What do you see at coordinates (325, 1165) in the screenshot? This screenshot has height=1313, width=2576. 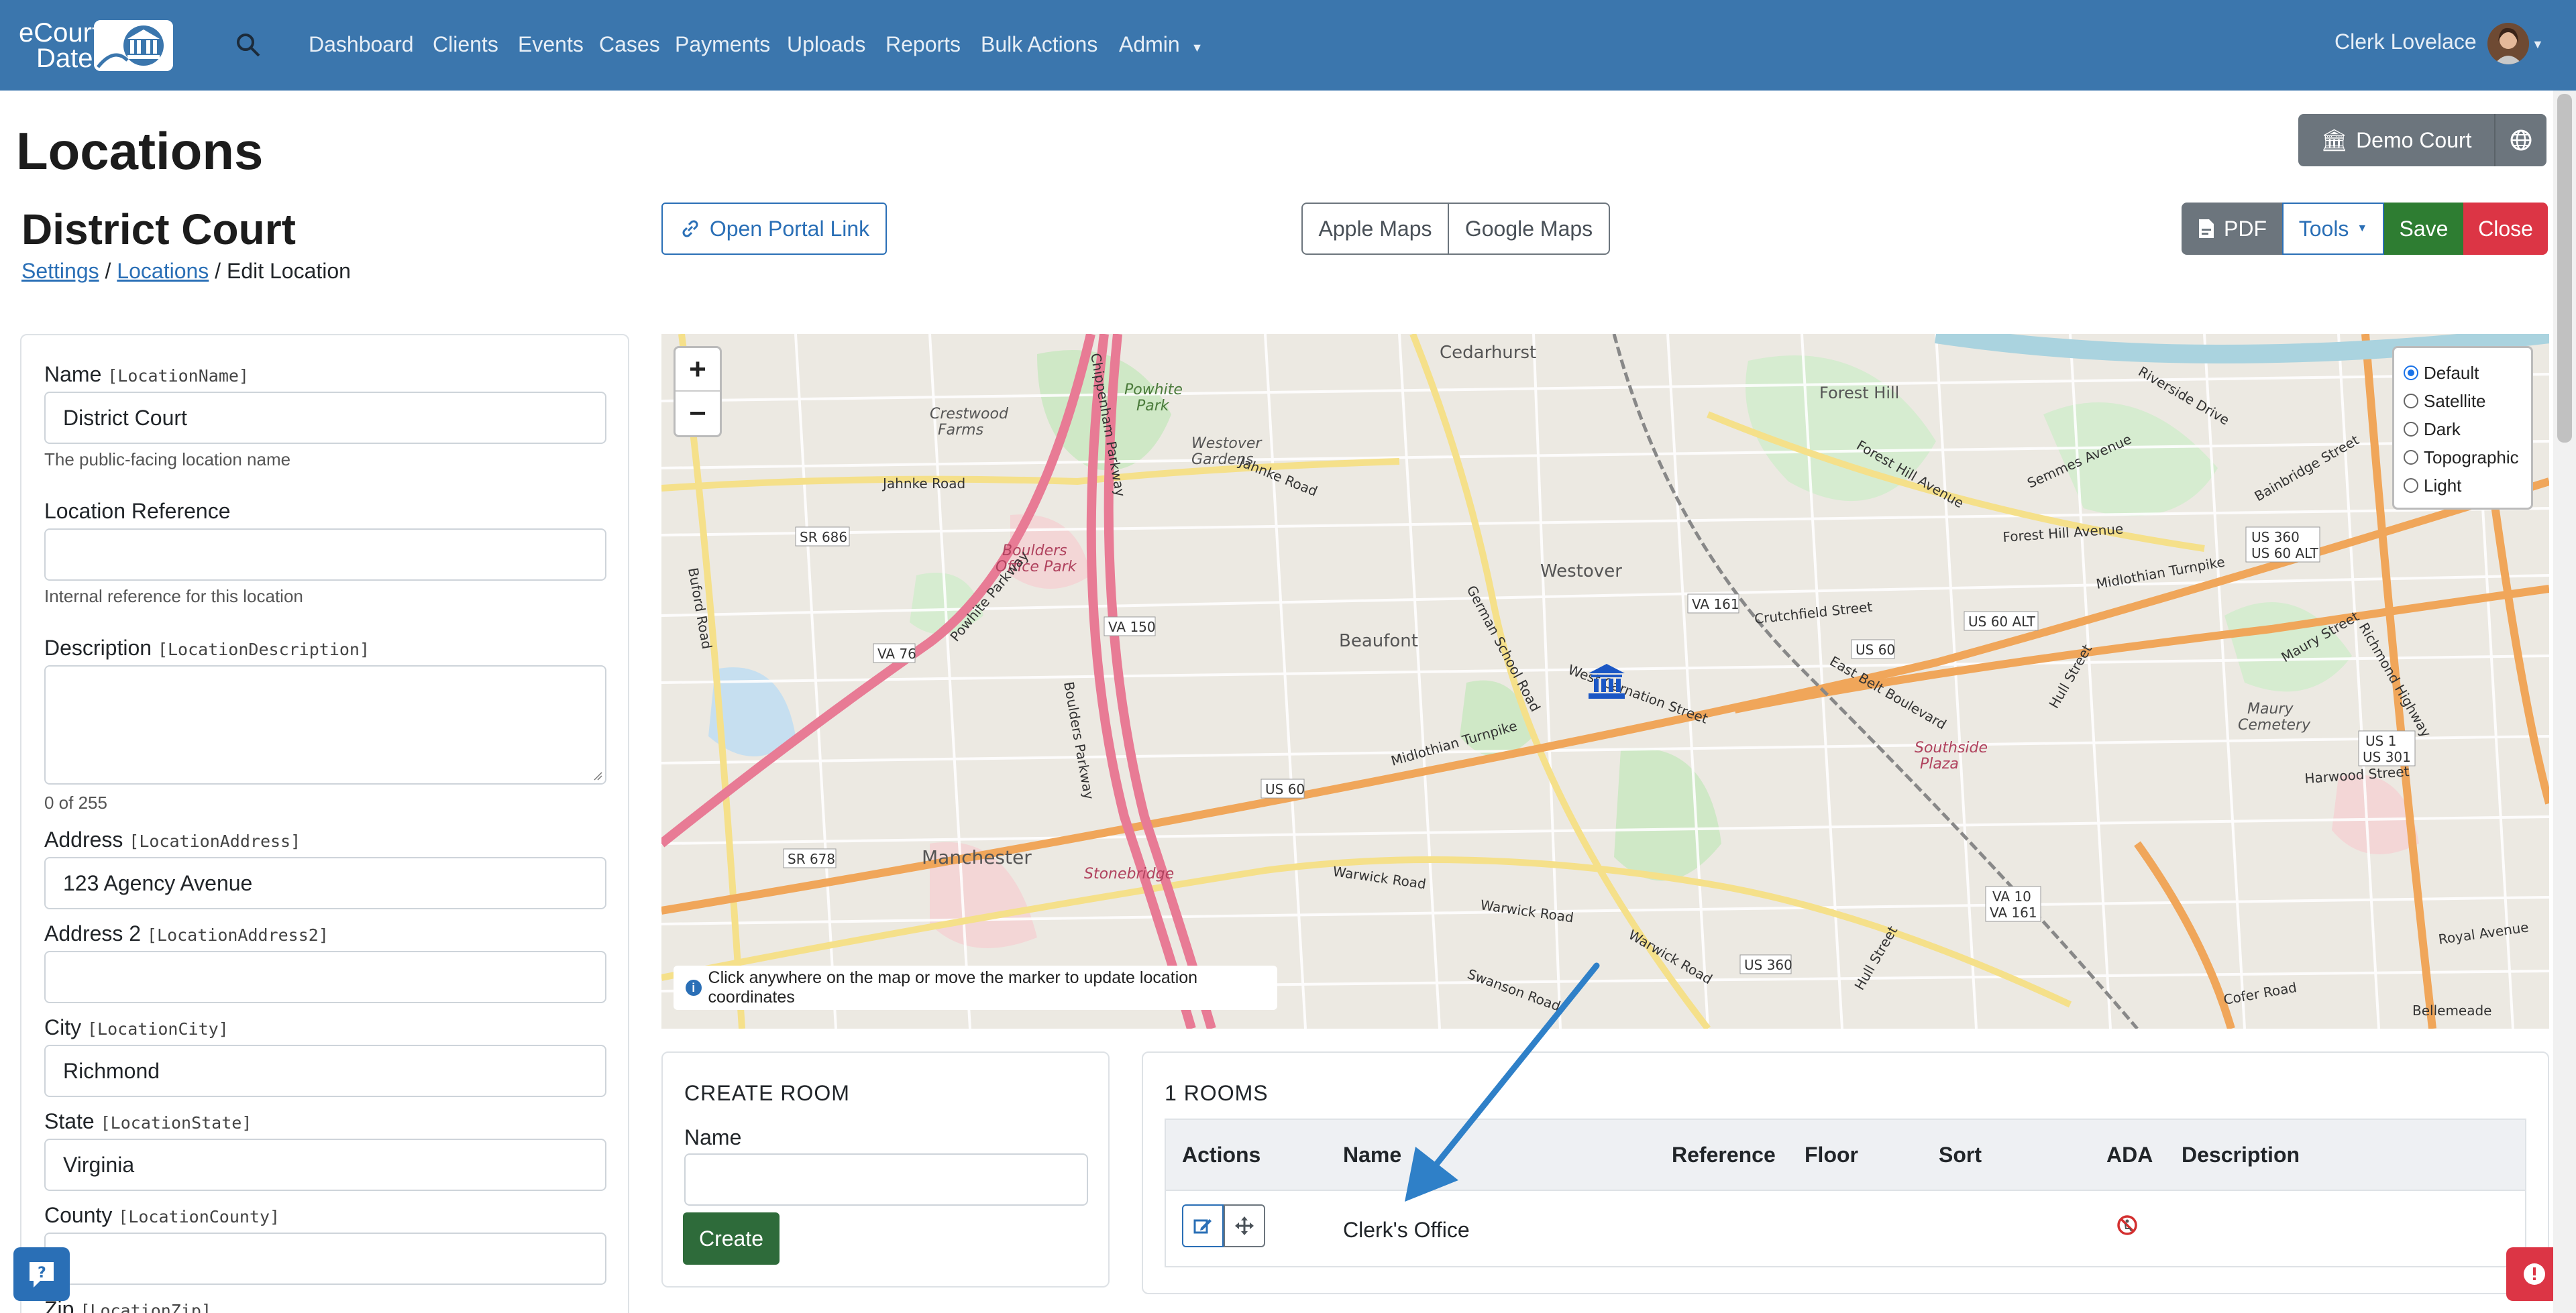 I see `state-input: Virginia` at bounding box center [325, 1165].